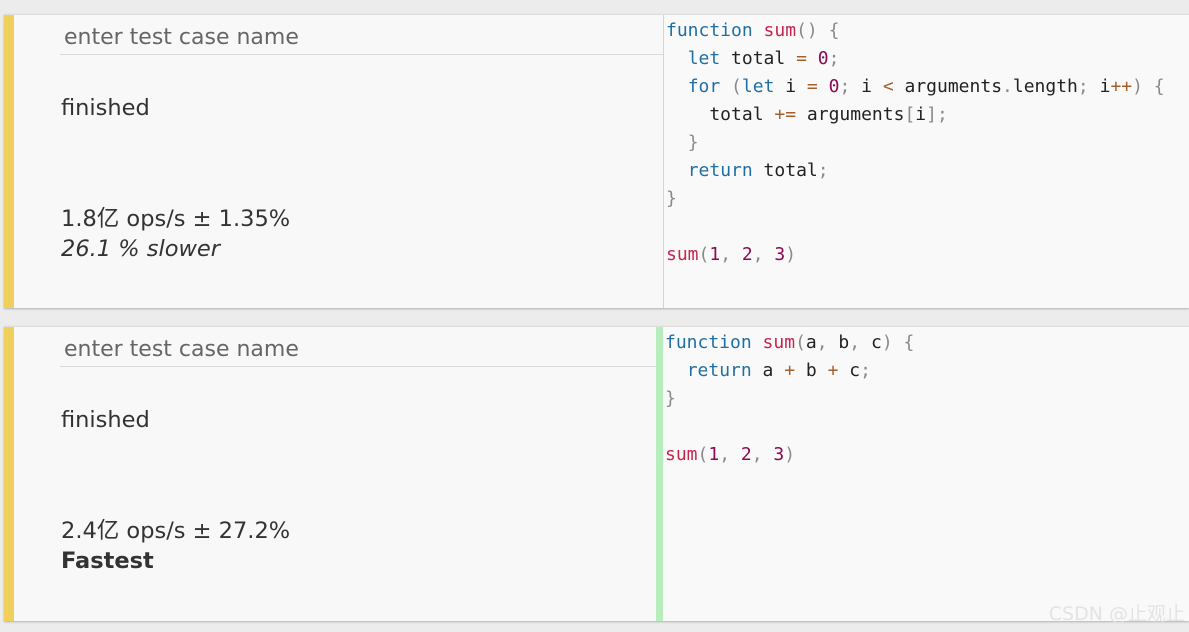 Image resolution: width=1189 pixels, height=632 pixels. What do you see at coordinates (926, 171) in the screenshot?
I see `code-line: return total;` at bounding box center [926, 171].